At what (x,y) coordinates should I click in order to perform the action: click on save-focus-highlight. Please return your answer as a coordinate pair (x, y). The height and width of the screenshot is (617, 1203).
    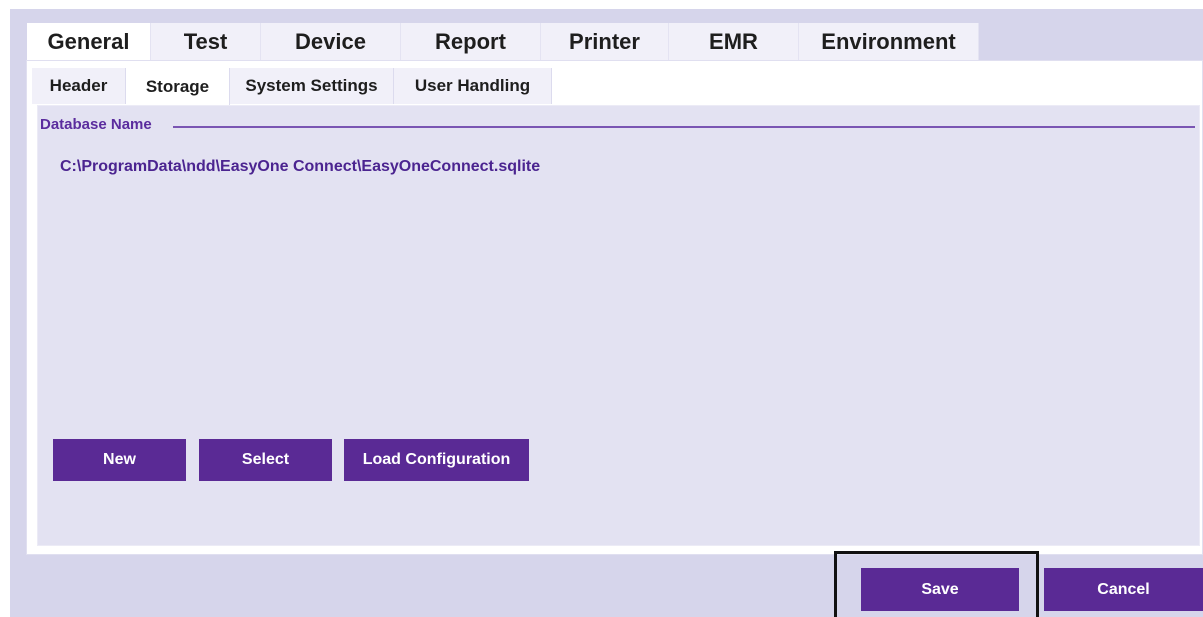
    Looking at the image, I should click on (936, 584).